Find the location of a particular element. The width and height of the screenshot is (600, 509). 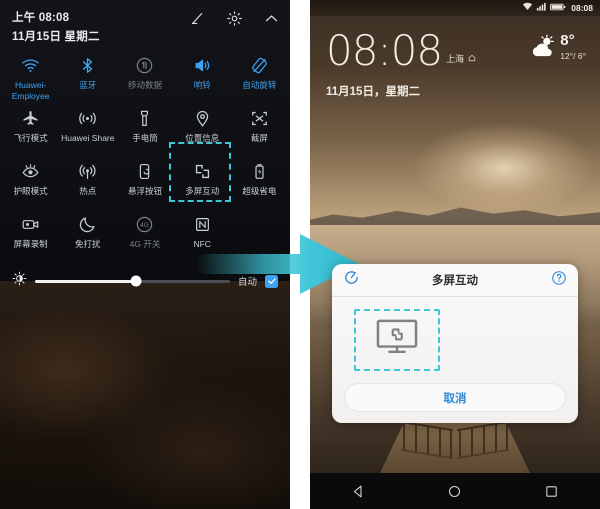

dialog-title: 多屏互动 is located at coordinates (455, 281).